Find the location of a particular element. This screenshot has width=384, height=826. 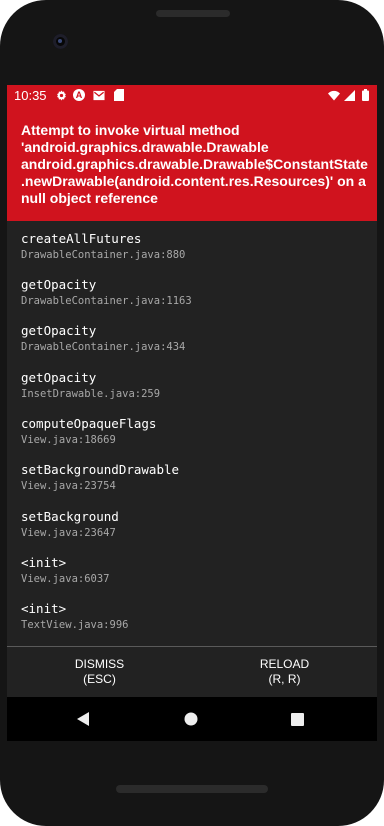

frame-location: DrawableContainer.java:434 is located at coordinates (103, 347).